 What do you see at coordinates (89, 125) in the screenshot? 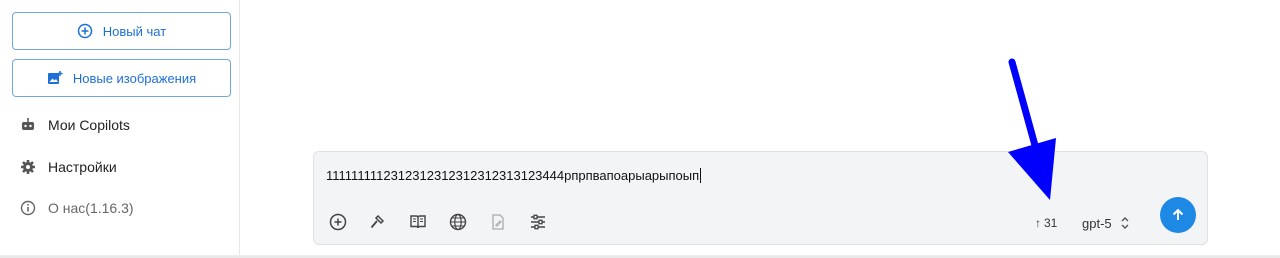
I see `sidebar-item-label: Мои Copilots` at bounding box center [89, 125].